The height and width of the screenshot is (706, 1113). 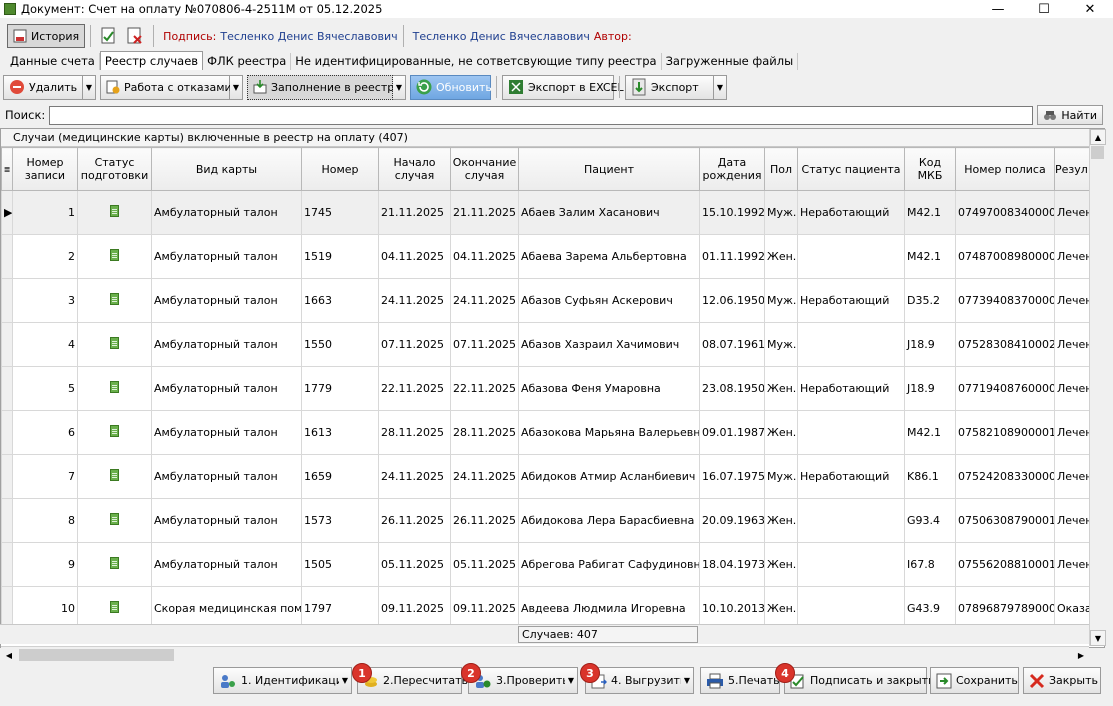 I want to click on cell-mkb: D35.2, so click(x=930, y=300).